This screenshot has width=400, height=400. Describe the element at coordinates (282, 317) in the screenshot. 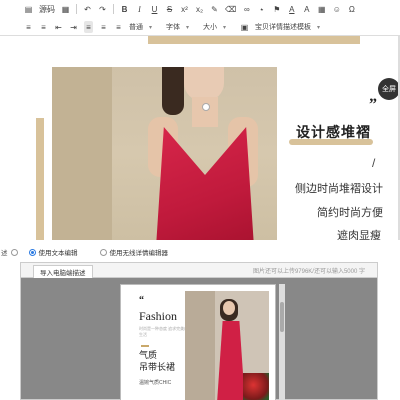

I see `scrollbar-thumb` at that location.